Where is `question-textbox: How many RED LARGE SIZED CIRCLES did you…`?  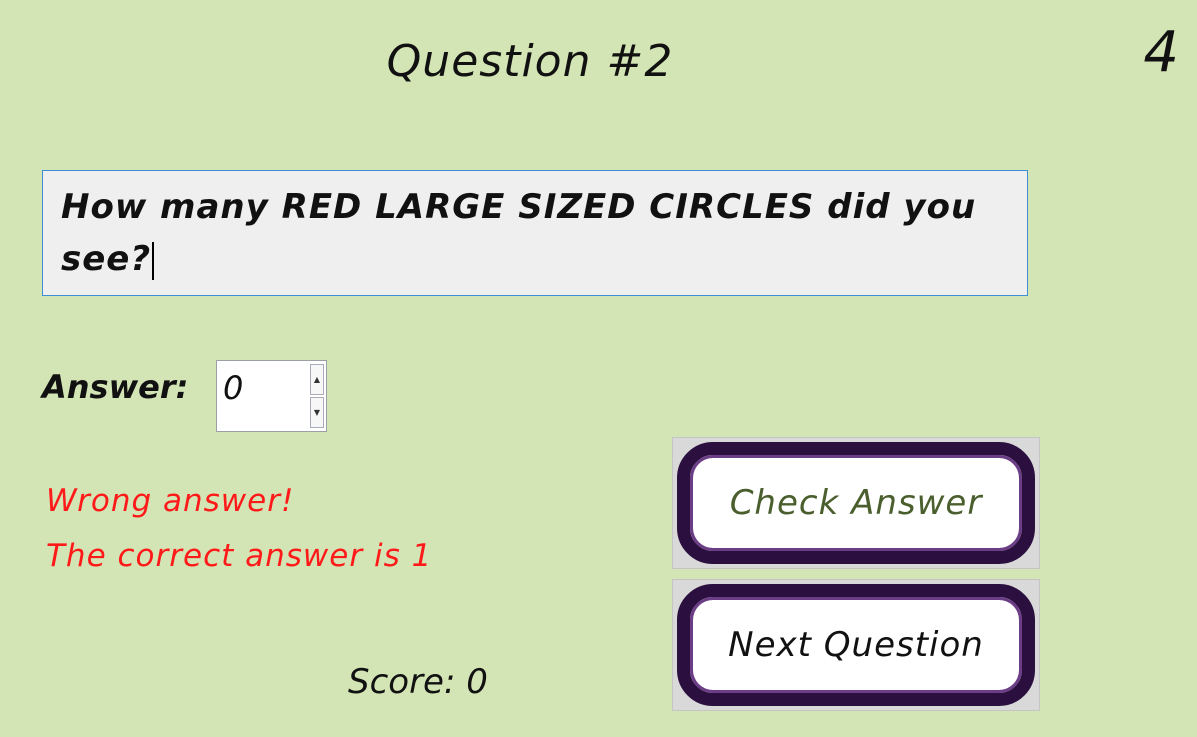
question-textbox: How many RED LARGE SIZED CIRCLES did you… is located at coordinates (535, 233).